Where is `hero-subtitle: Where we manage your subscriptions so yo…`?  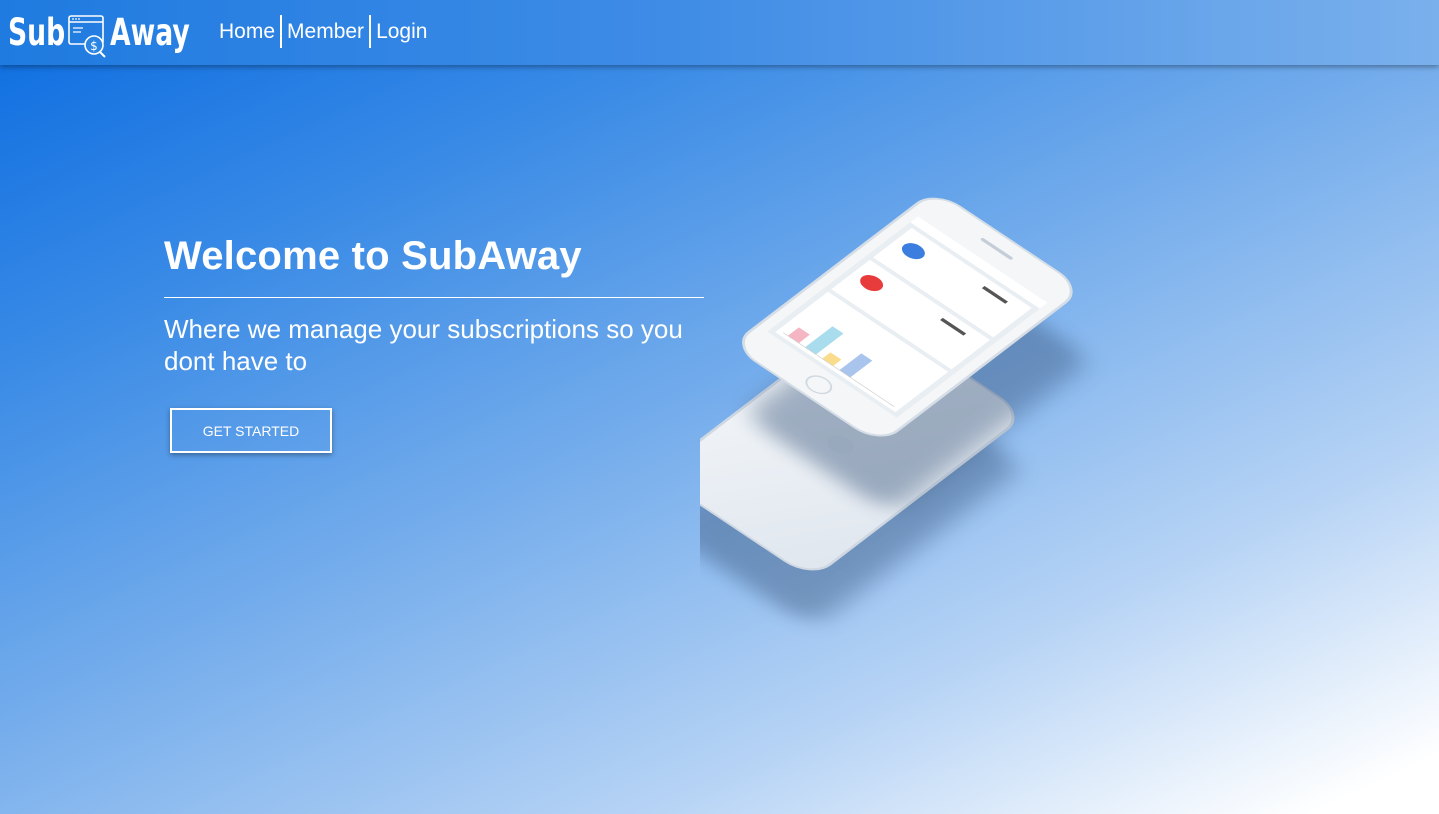
hero-subtitle: Where we manage your subscriptions so yo… is located at coordinates (423, 345).